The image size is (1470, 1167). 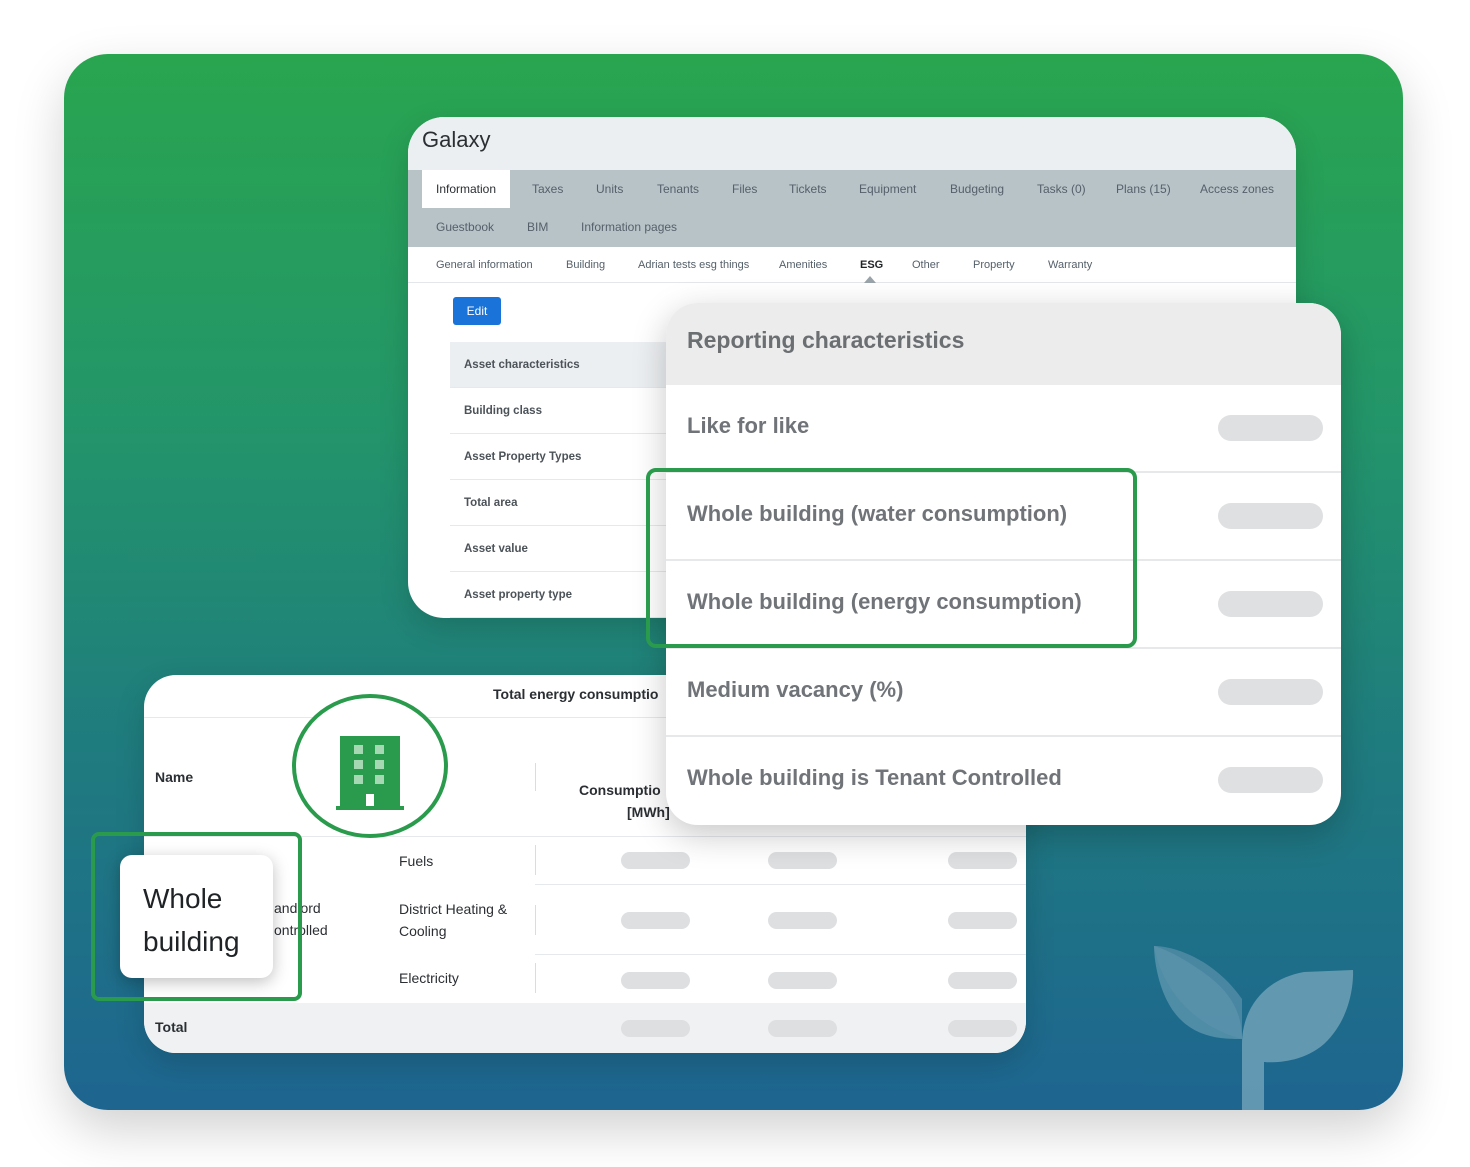 I want to click on total-row, so click(x=585, y=1028).